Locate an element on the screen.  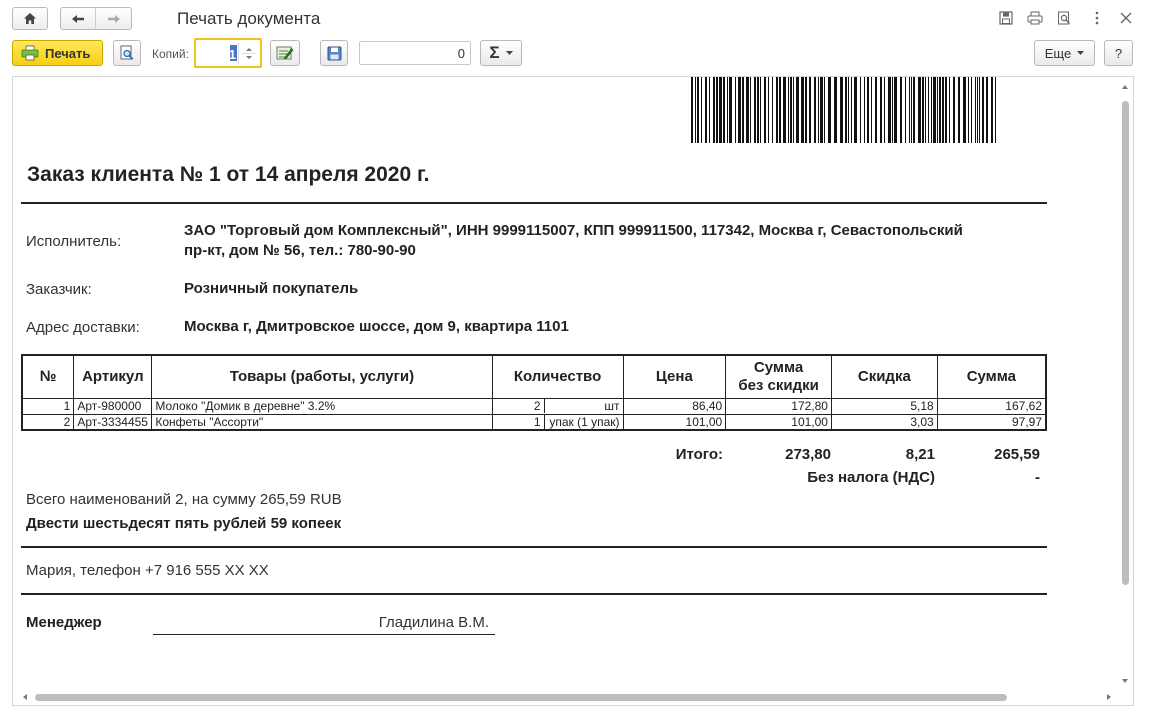
totals-sum-no-discount: 273,80 is located at coordinates (808, 454).